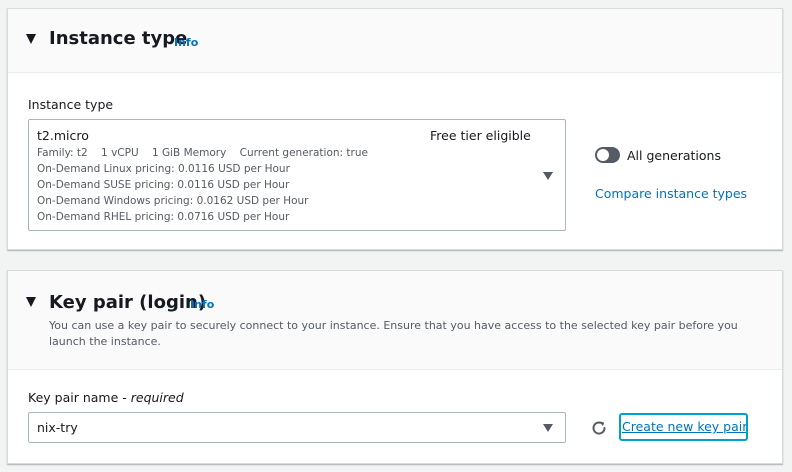  I want to click on instance-type-header: Instance type Info, so click(395, 41).